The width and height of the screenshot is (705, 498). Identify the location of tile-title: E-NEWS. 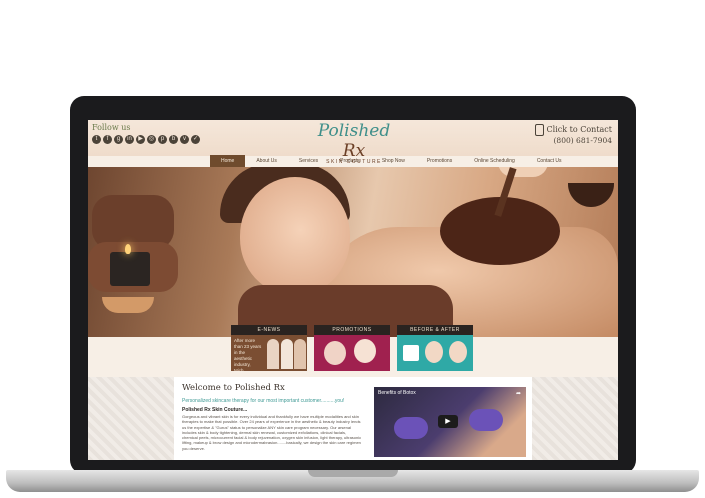
(269, 330).